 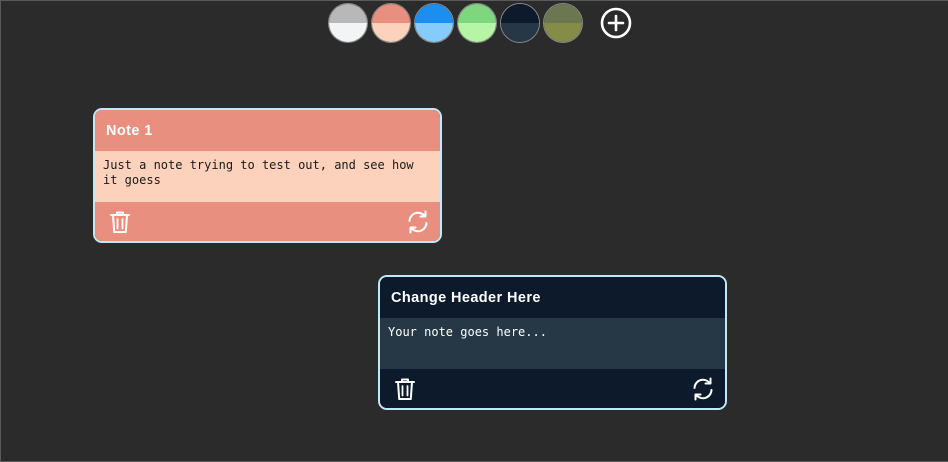 What do you see at coordinates (267, 130) in the screenshot?
I see `note-title: Note 1` at bounding box center [267, 130].